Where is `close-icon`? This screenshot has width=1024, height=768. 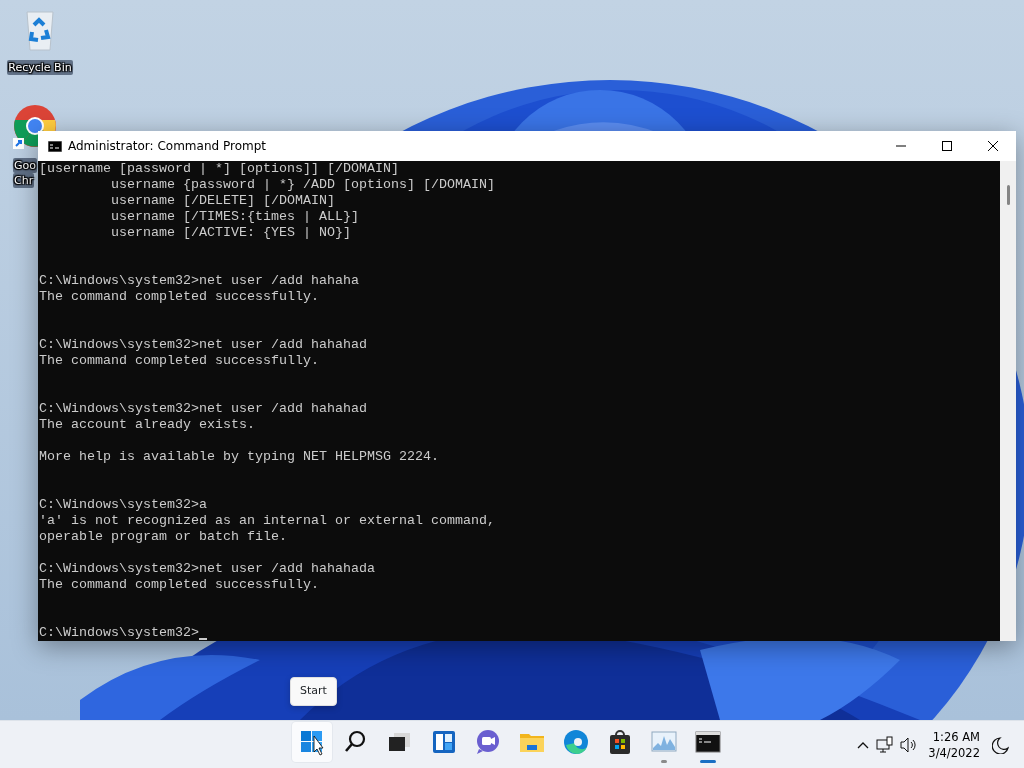
close-icon is located at coordinates (993, 146).